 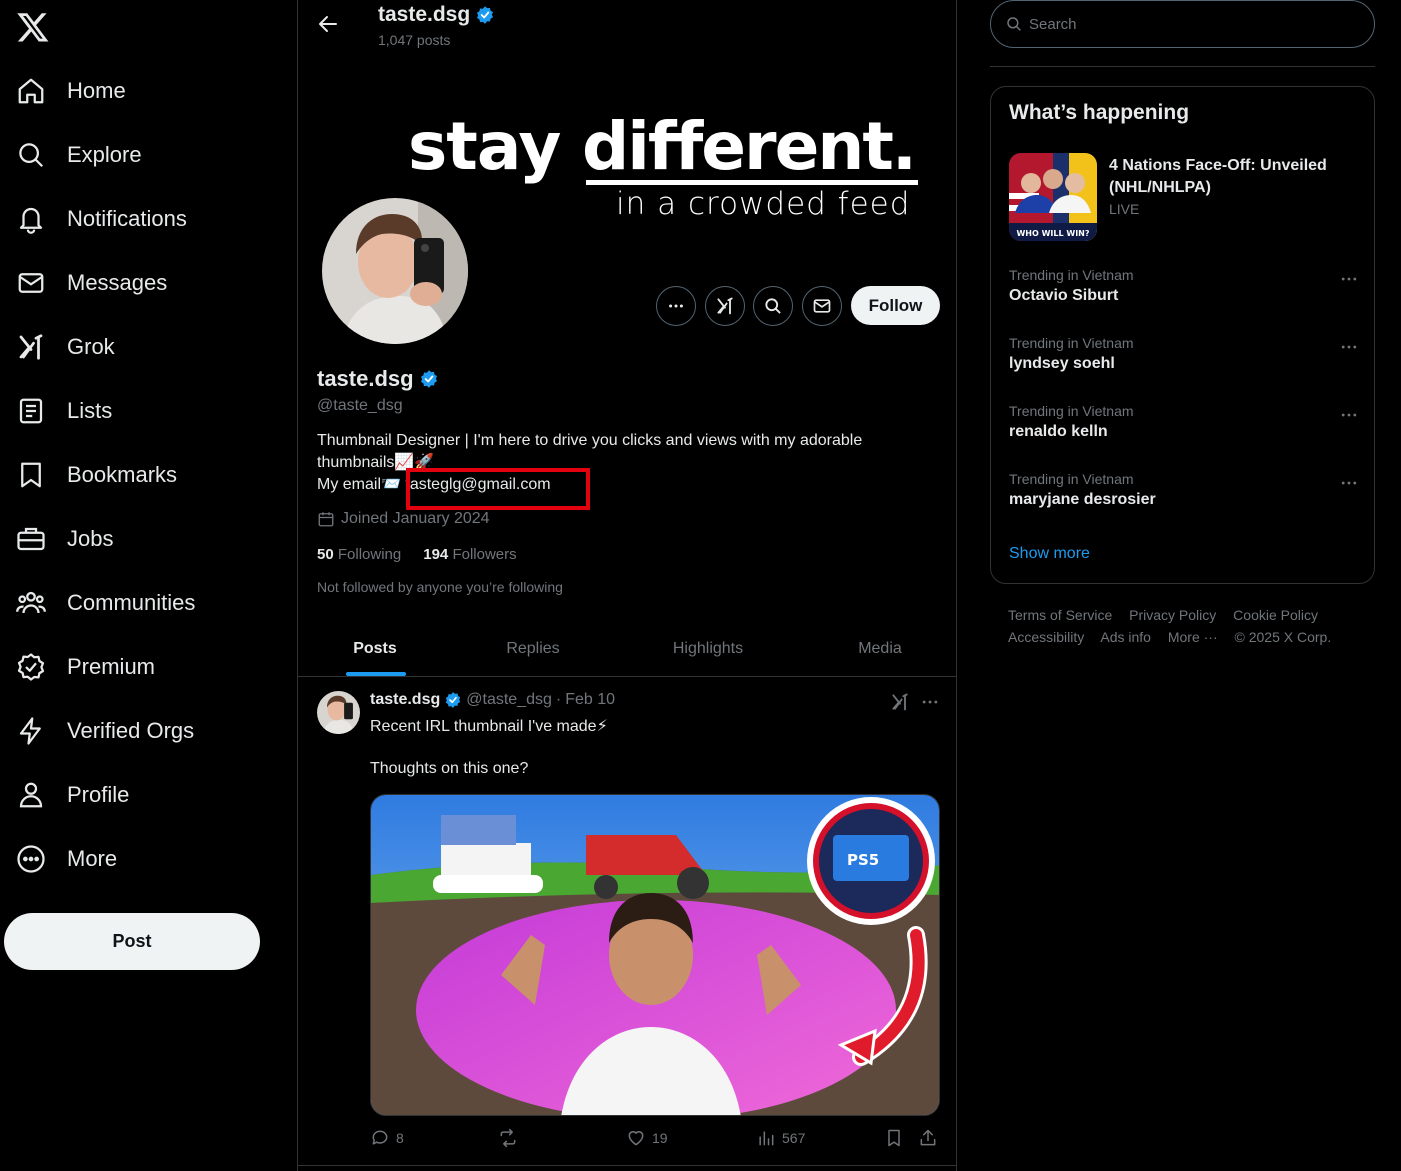 What do you see at coordinates (31, 91) in the screenshot?
I see `home-icon` at bounding box center [31, 91].